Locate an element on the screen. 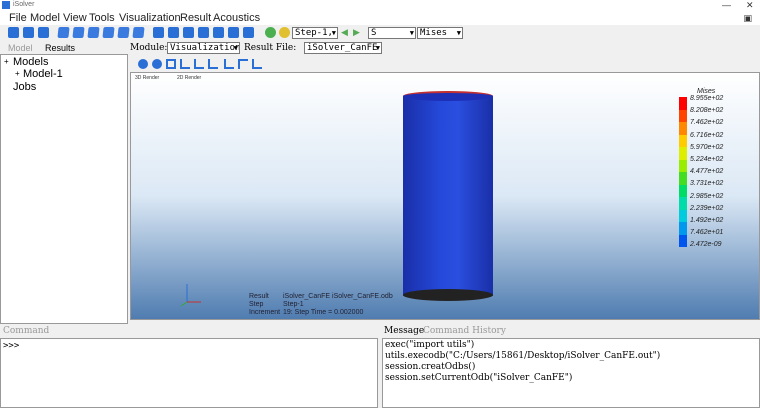  tree-expander-model1: + is located at coordinates (17, 74).